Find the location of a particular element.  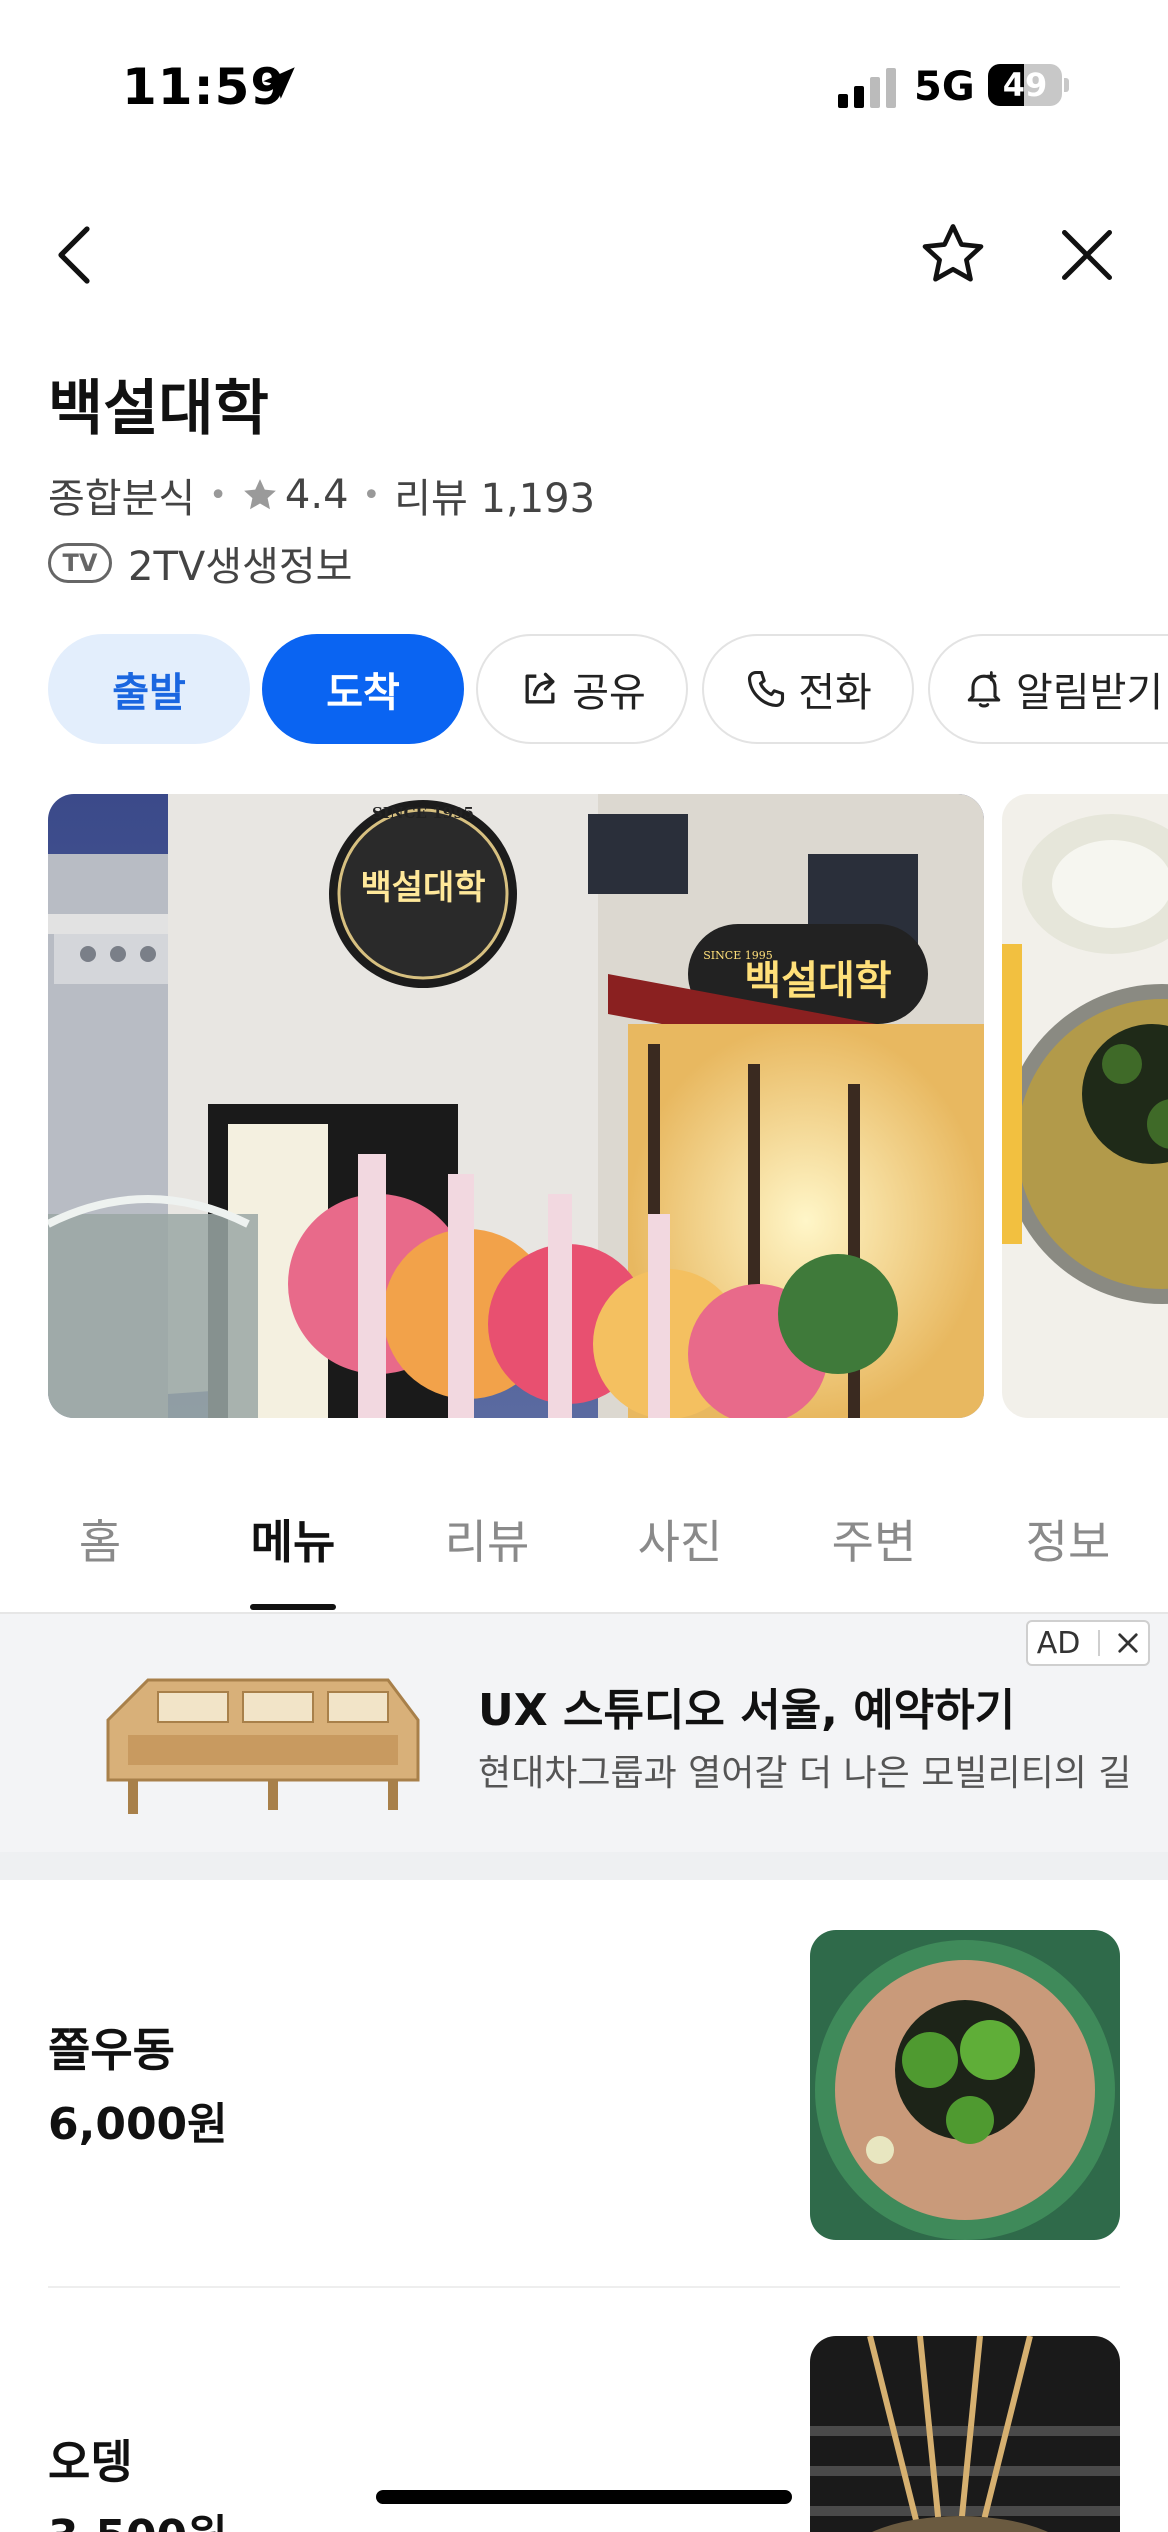

back-button is located at coordinates (75, 255).